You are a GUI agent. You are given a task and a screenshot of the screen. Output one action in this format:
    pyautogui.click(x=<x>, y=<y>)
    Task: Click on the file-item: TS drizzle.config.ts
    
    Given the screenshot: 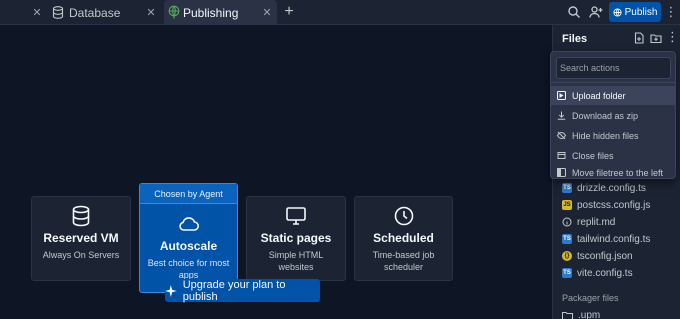 What is the action you would take?
    pyautogui.click(x=604, y=188)
    